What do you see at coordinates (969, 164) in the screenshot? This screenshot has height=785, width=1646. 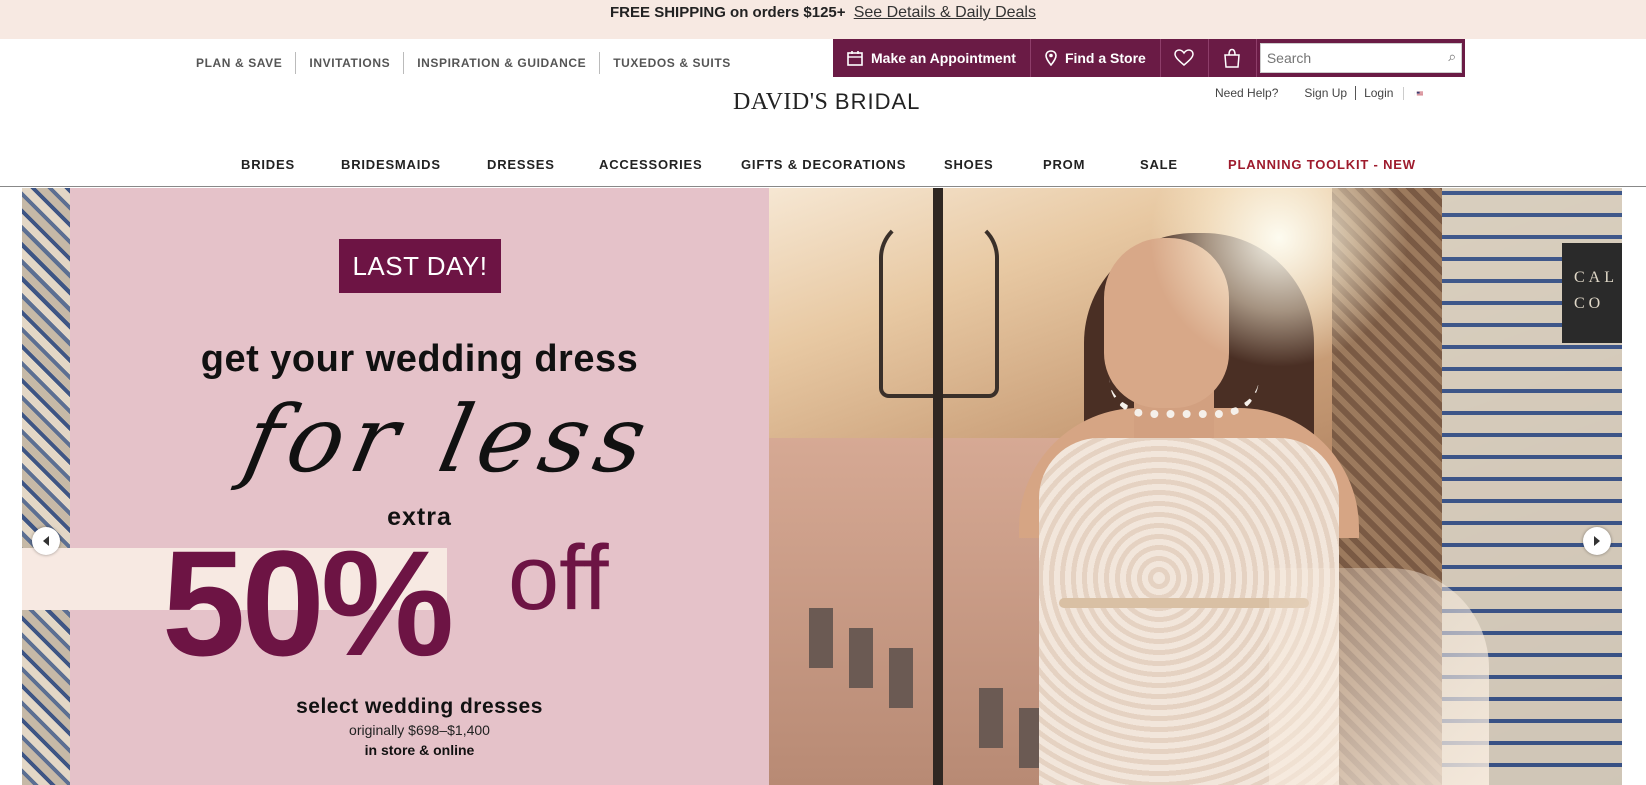 I see `nav-shoes: SHOES` at bounding box center [969, 164].